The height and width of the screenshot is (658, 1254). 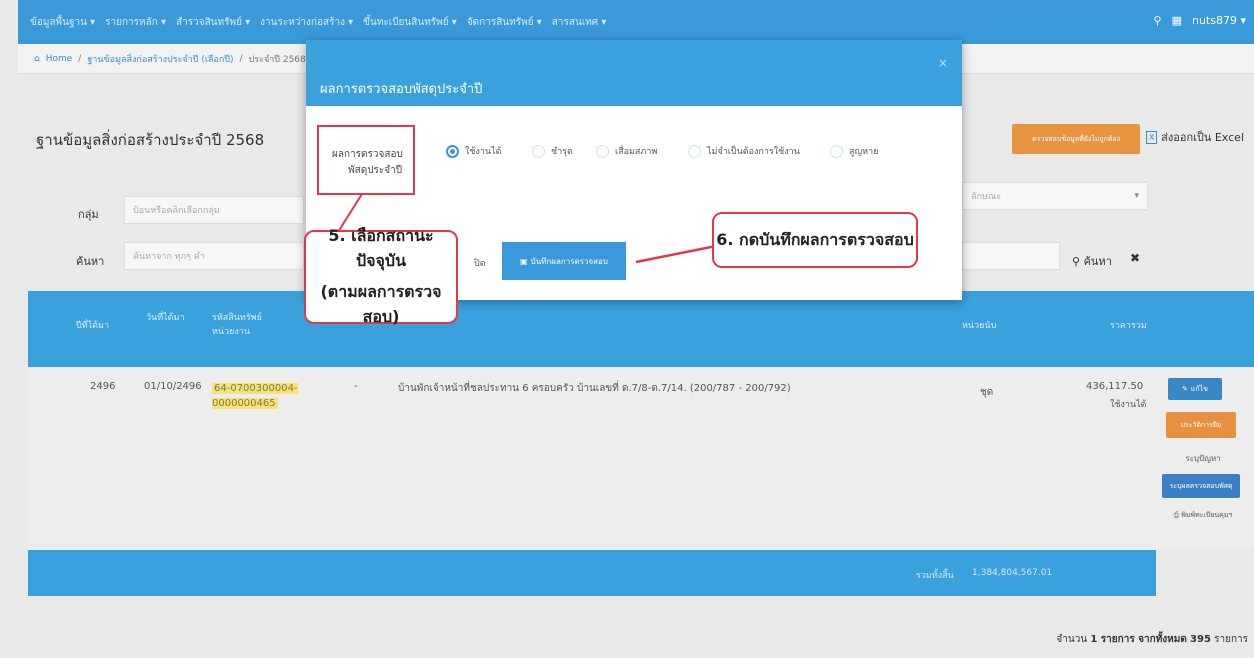 I want to click on annotation-step5-line2: (ตามผลการตรวจสอบ), so click(x=381, y=304).